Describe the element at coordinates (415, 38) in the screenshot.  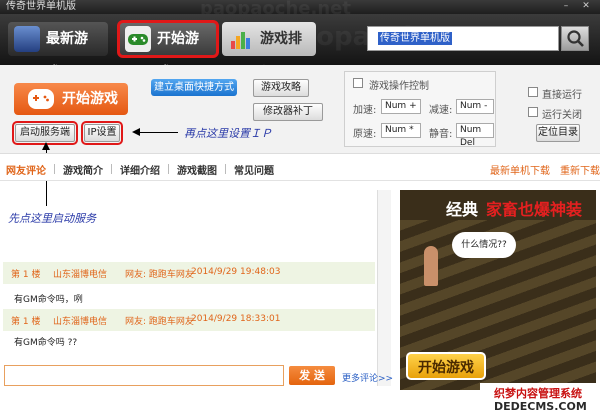
I see `search-input-value: 传奇世界单机版` at that location.